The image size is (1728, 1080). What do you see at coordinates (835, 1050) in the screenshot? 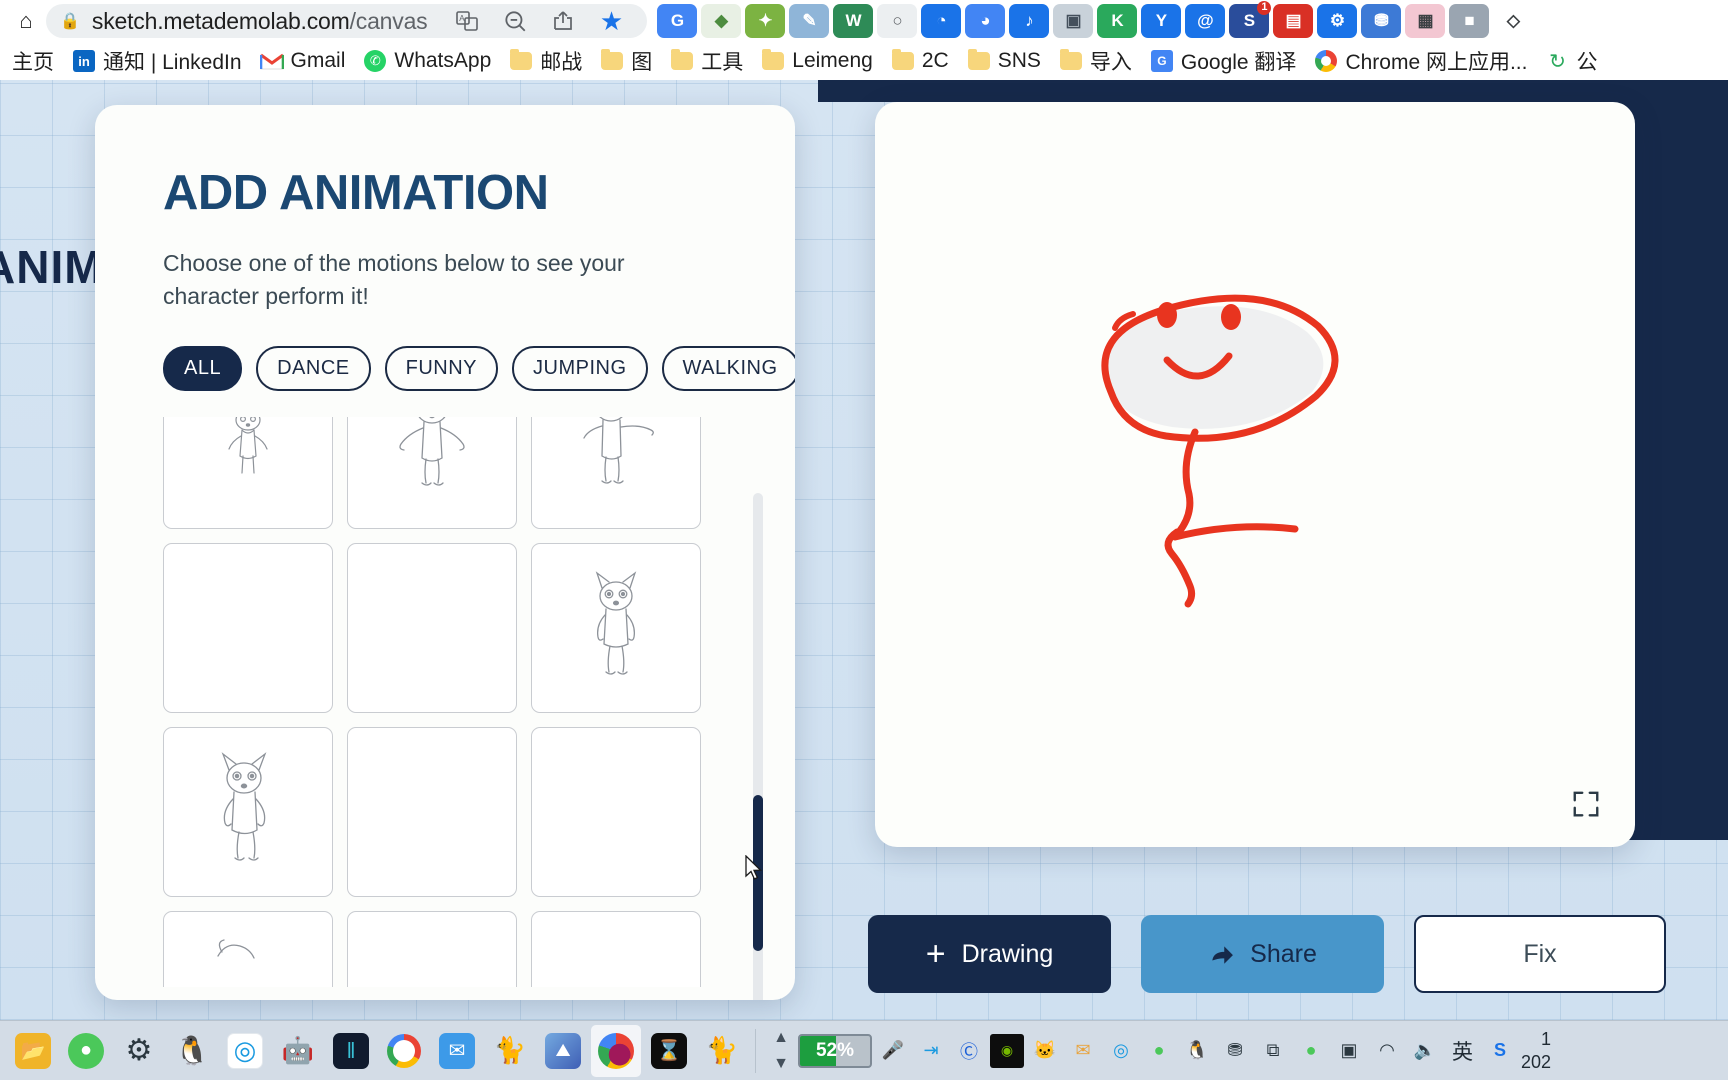
I see `battery-indicator: 52%` at bounding box center [835, 1050].